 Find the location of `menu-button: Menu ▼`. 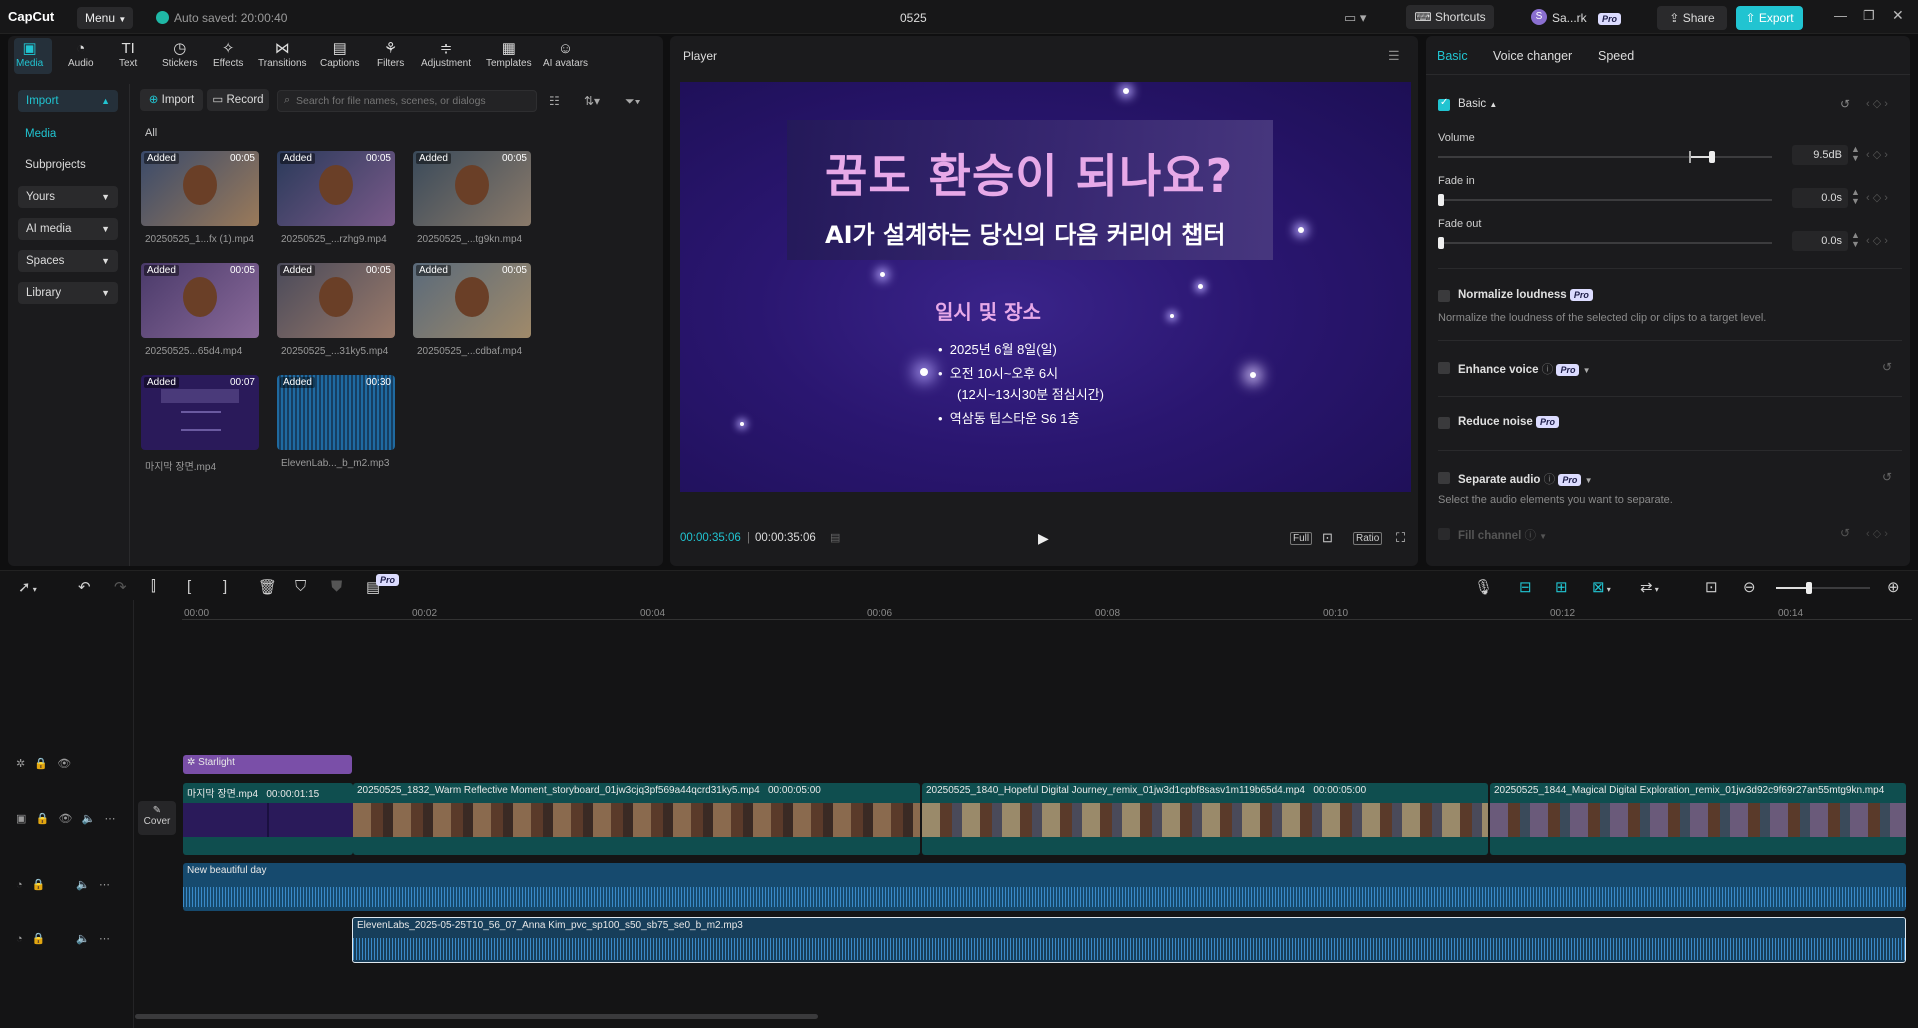

menu-button: Menu ▼ is located at coordinates (105, 18).